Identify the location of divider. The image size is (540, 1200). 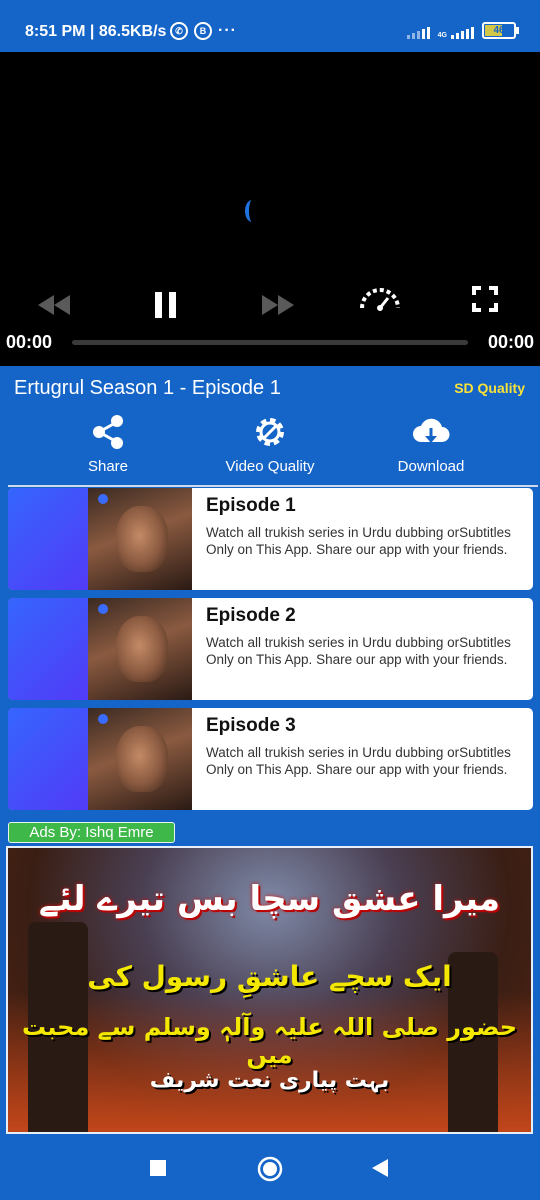
(273, 486).